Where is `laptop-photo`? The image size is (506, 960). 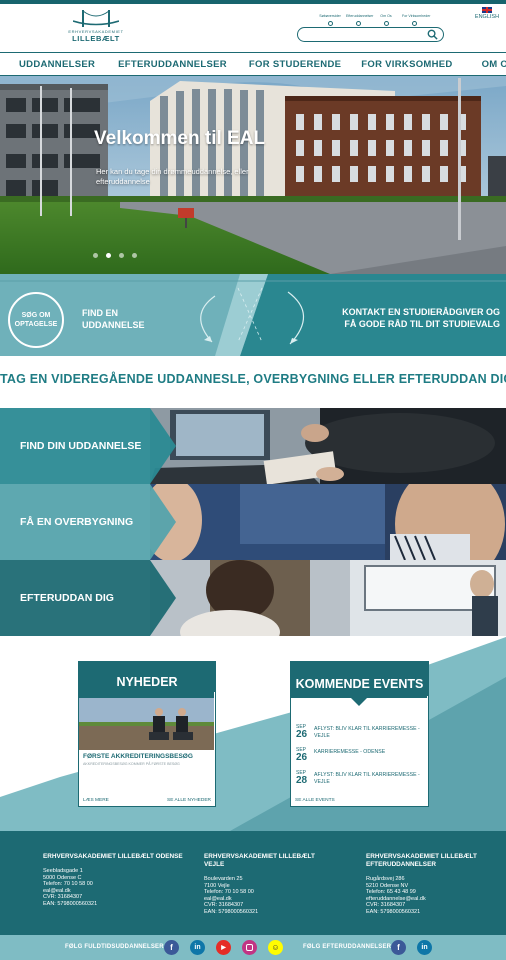 laptop-photo is located at coordinates (328, 446).